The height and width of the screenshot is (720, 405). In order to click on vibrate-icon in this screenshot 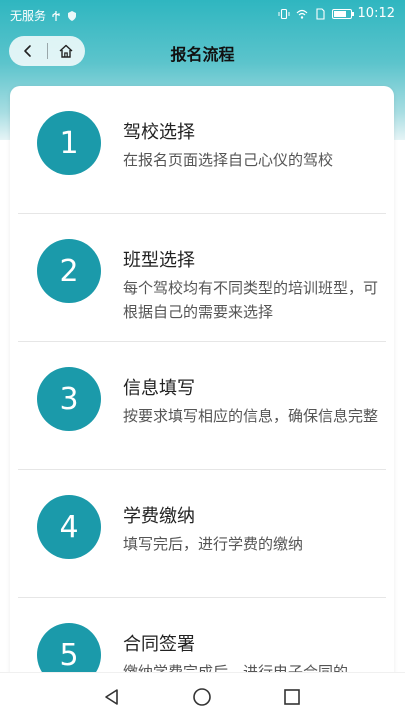, I will do `click(284, 13)`.